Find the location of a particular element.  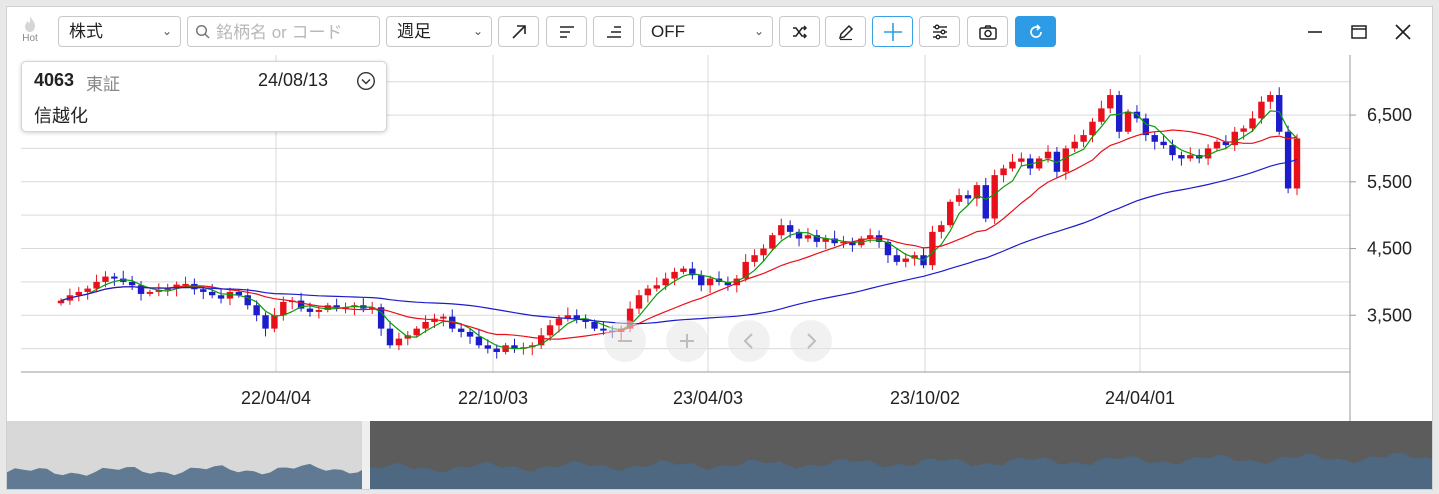

shuffle-icon is located at coordinates (799, 31).